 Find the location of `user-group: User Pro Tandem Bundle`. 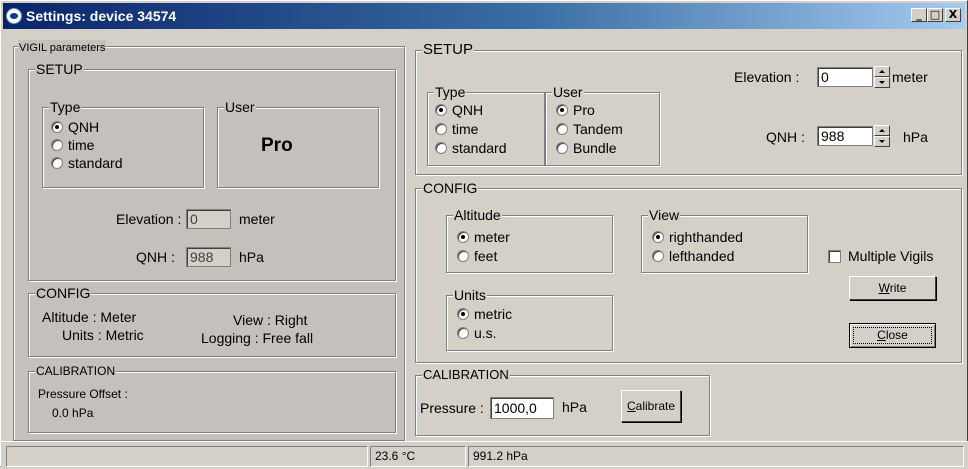

user-group: User Pro Tandem Bundle is located at coordinates (602, 125).